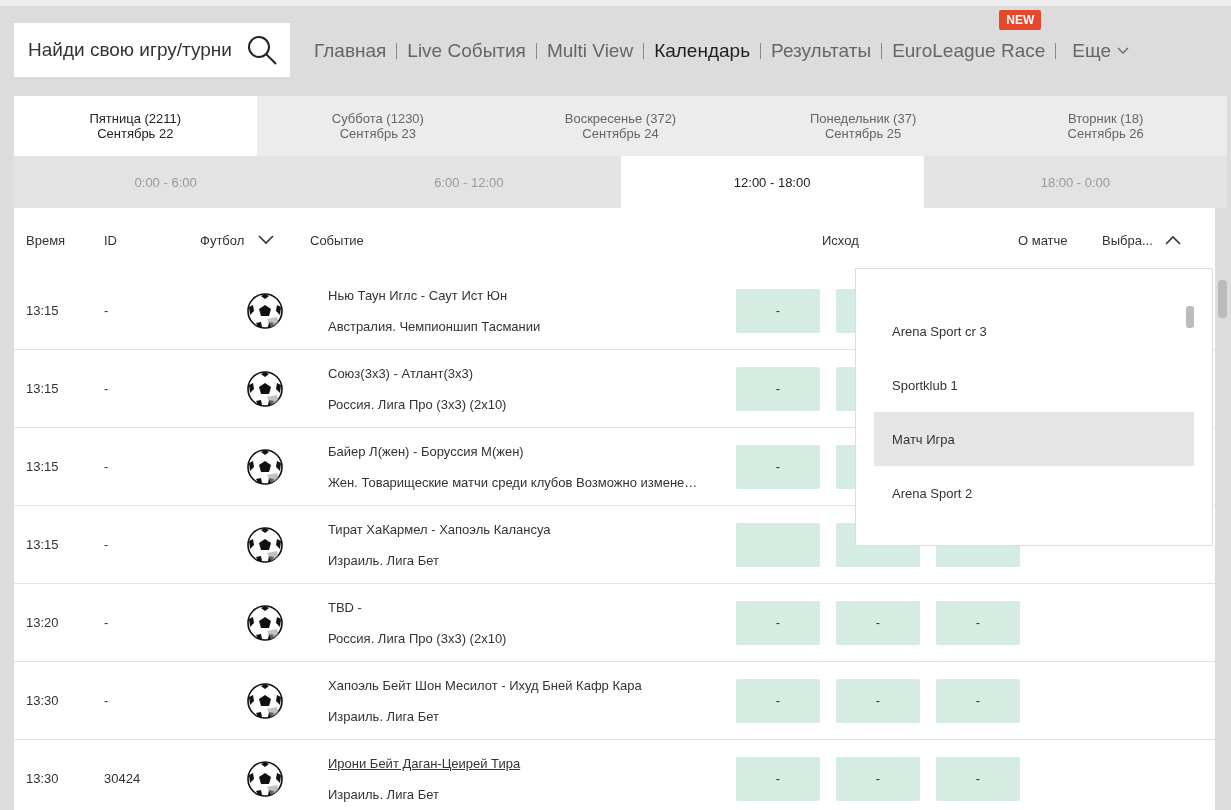  Describe the element at coordinates (350, 51) in the screenshot. I see `nav-link: Главная` at that location.